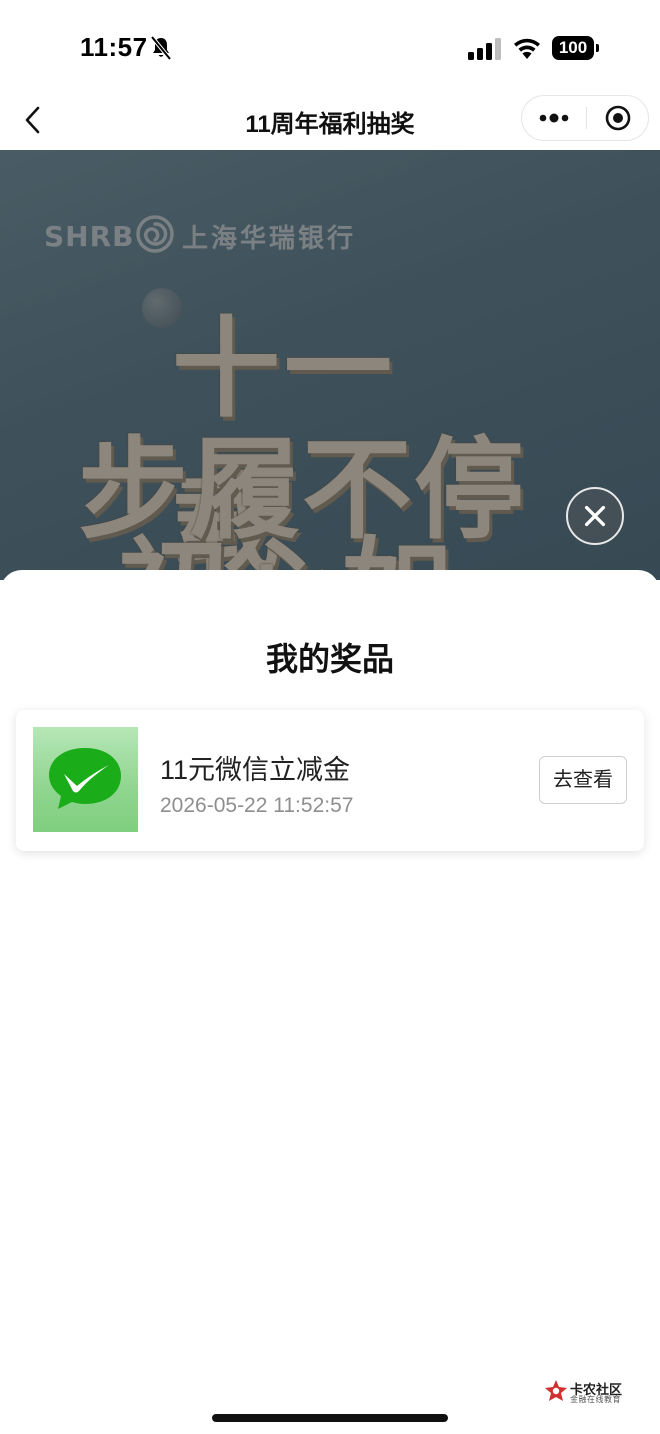 The width and height of the screenshot is (660, 1434). I want to click on watermark: 卡农社区 金融在线教育, so click(589, 1392).